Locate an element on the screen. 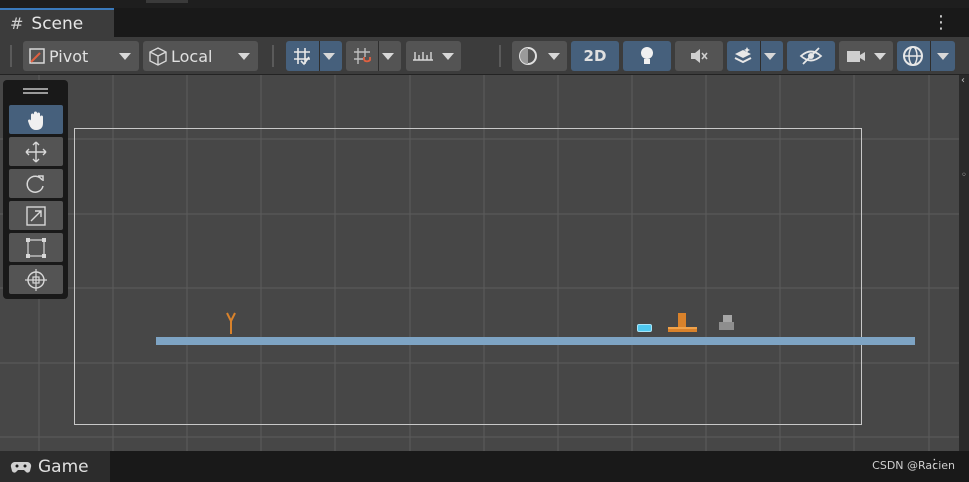  rotate-tool-button is located at coordinates (36, 183).